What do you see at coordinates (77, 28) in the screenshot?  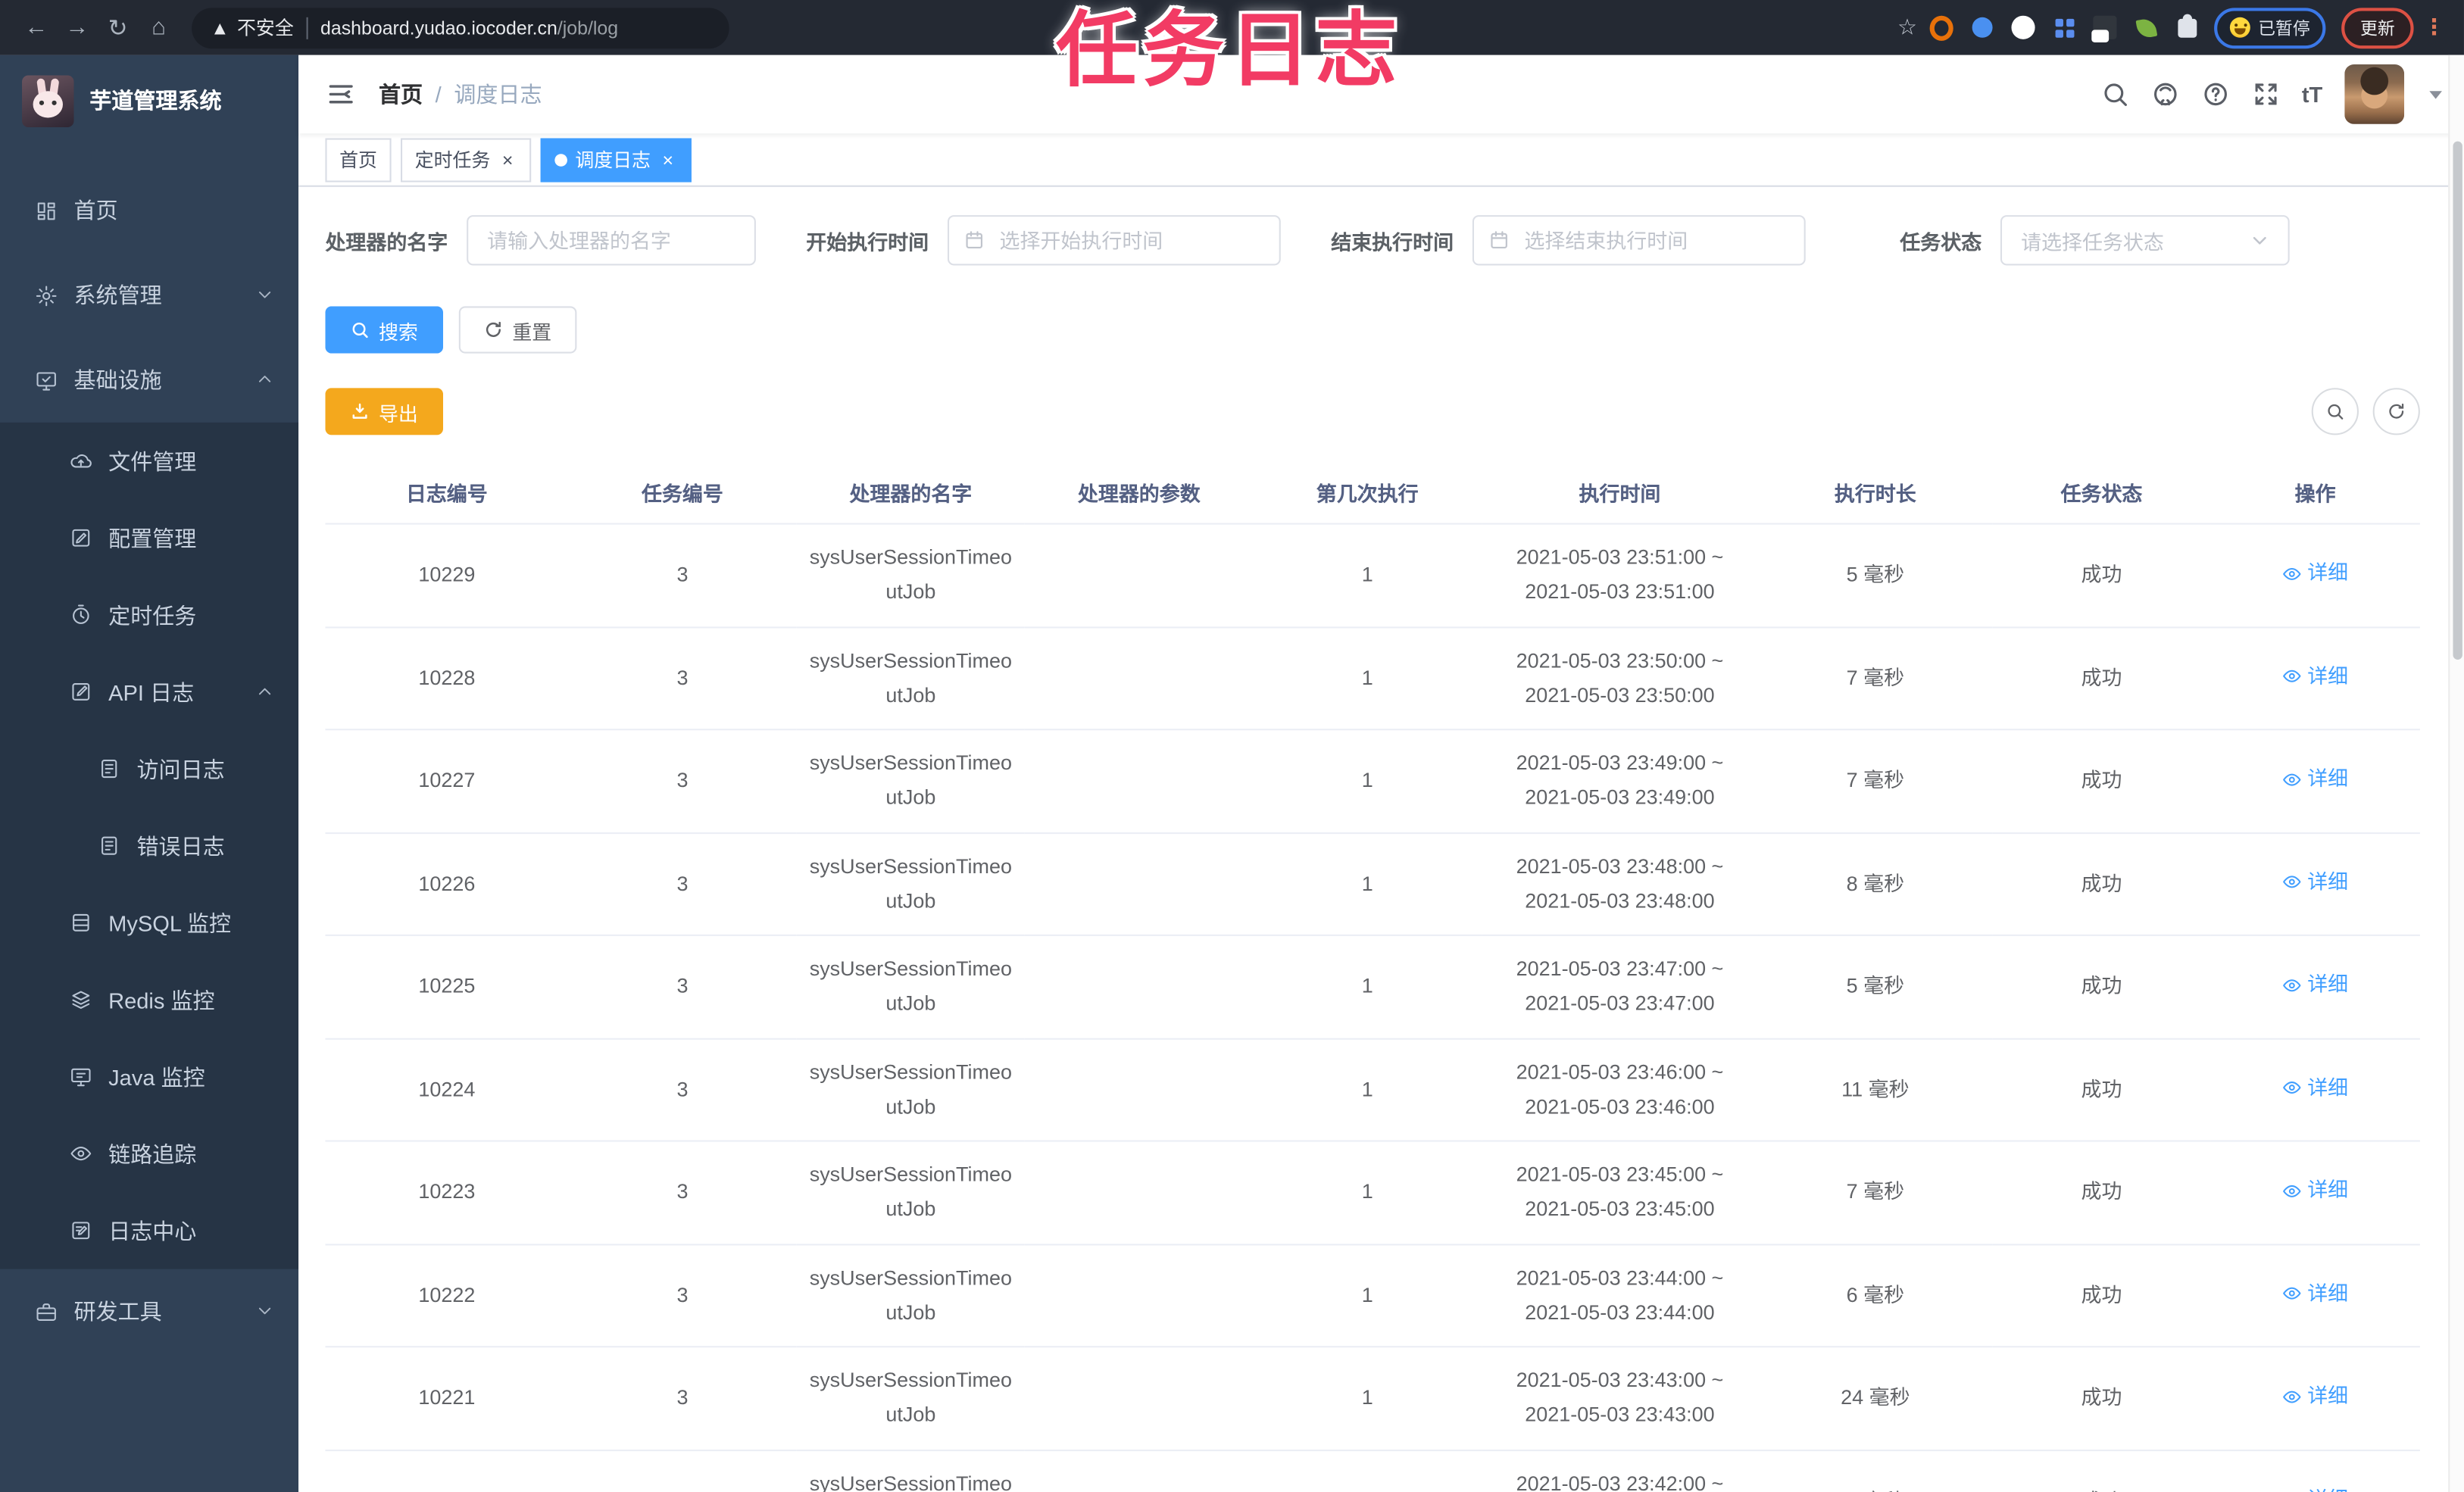 I see `browser-forward-icon: →` at bounding box center [77, 28].